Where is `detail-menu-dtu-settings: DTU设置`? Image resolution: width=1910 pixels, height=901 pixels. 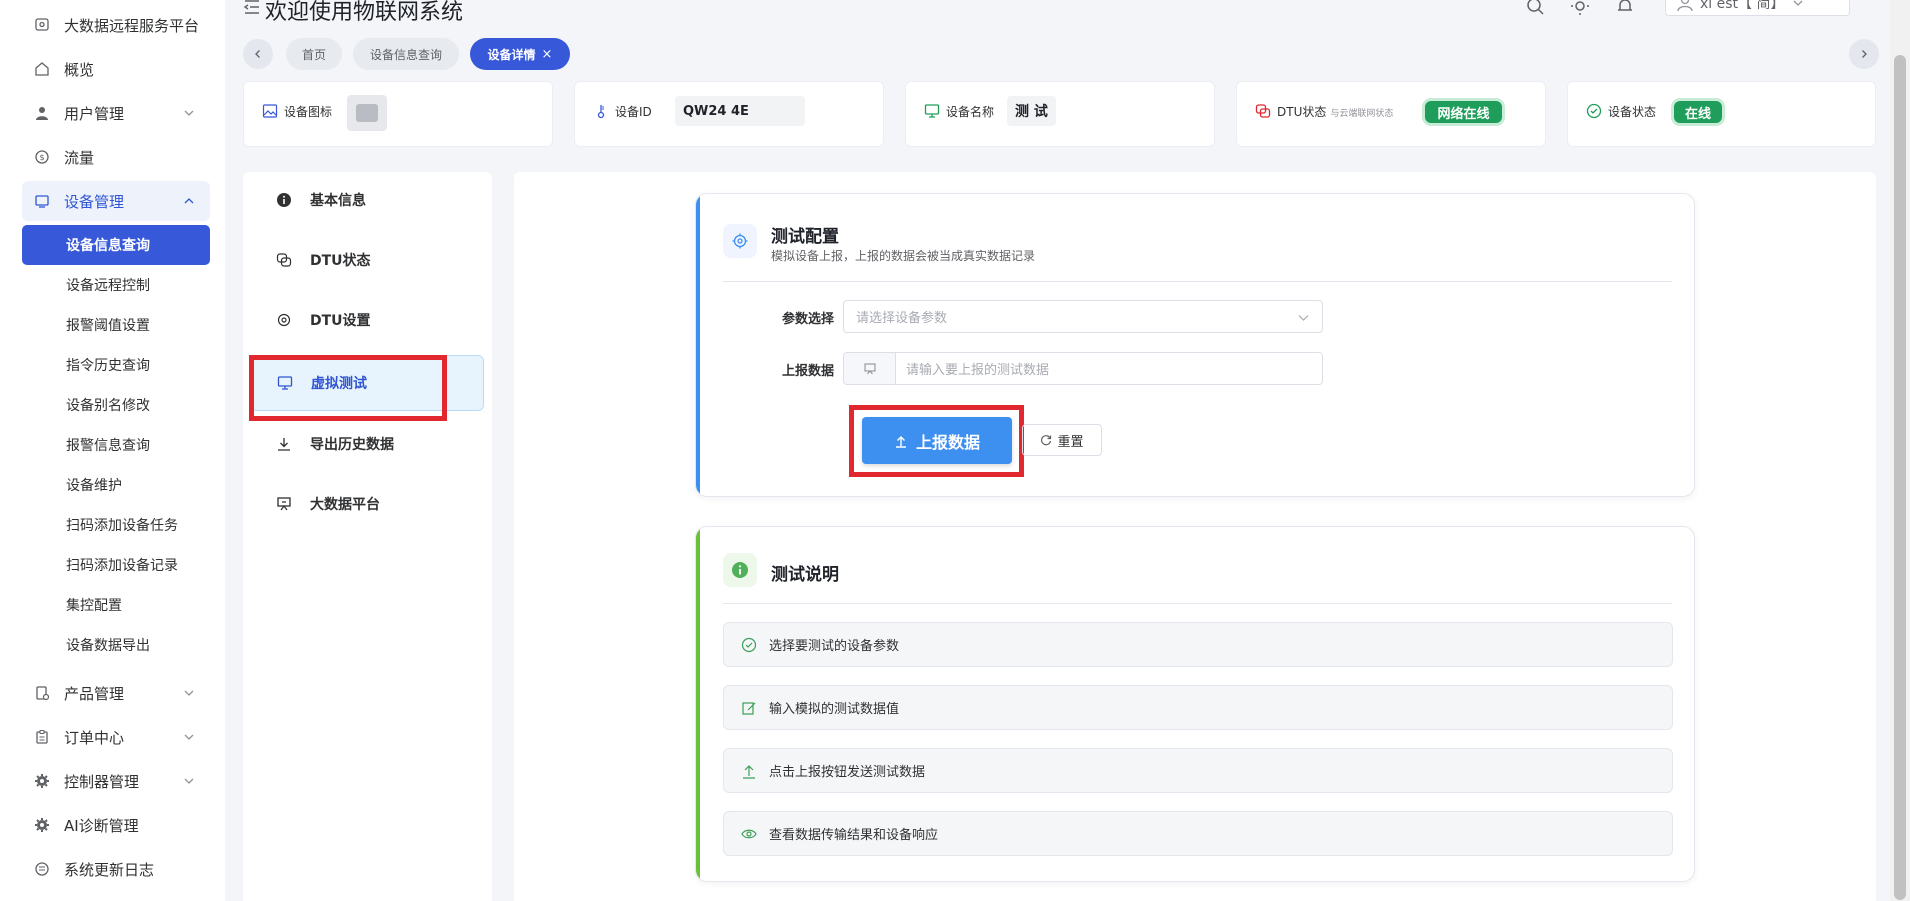 detail-menu-dtu-settings: DTU设置 is located at coordinates (367, 320).